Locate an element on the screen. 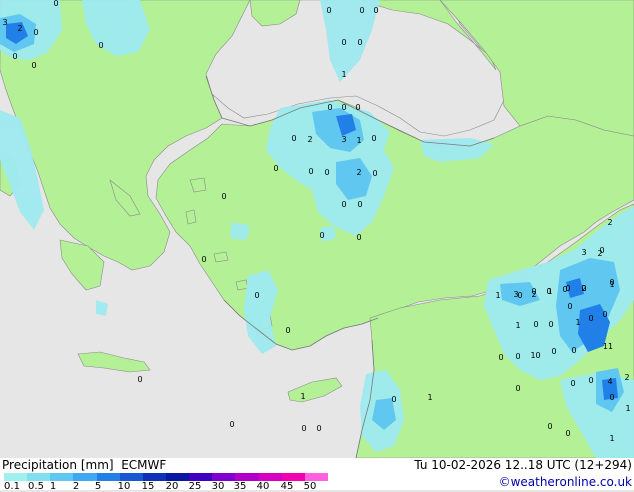 The image size is (634, 492). legend-tick-label: 30 is located at coordinates (218, 486).